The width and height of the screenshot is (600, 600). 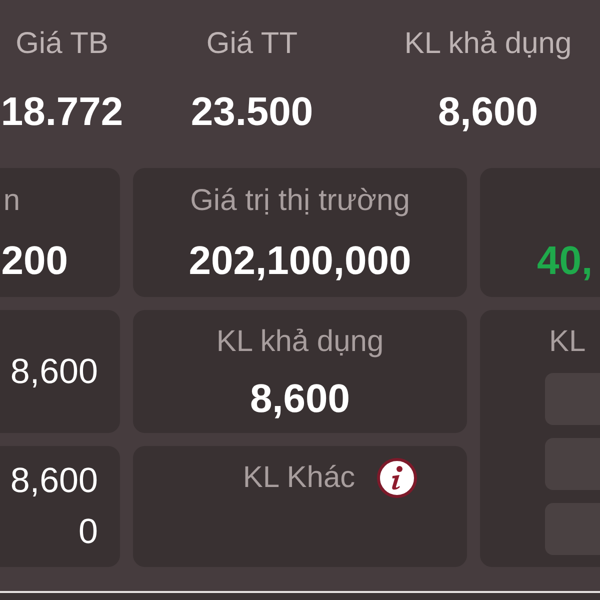 What do you see at coordinates (299, 478) in the screenshot?
I see `metric-label: KL Khác` at bounding box center [299, 478].